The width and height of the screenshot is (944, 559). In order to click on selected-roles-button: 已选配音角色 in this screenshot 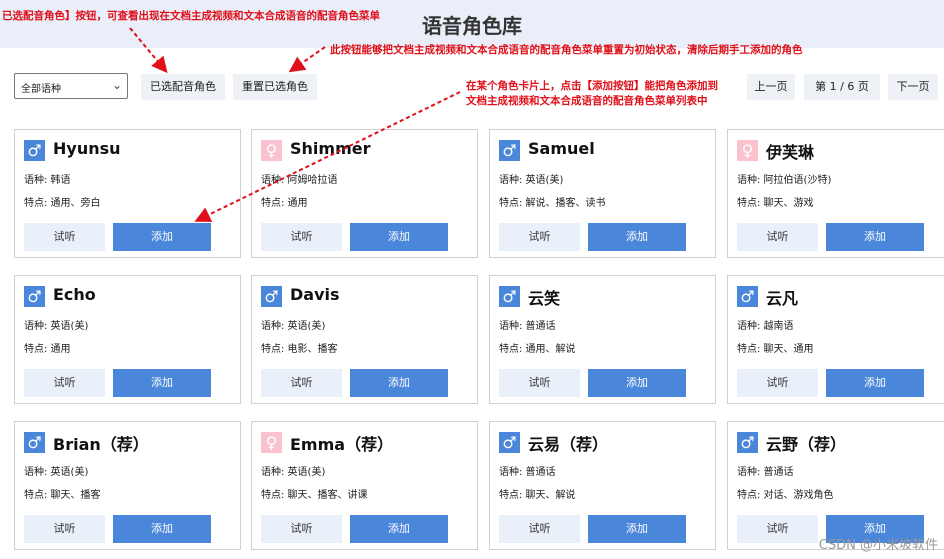, I will do `click(183, 87)`.